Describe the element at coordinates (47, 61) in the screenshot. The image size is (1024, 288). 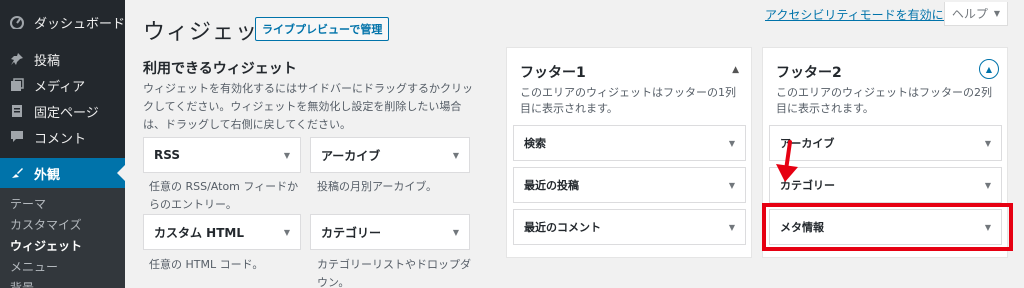
I see `menu-label: 投稿` at that location.